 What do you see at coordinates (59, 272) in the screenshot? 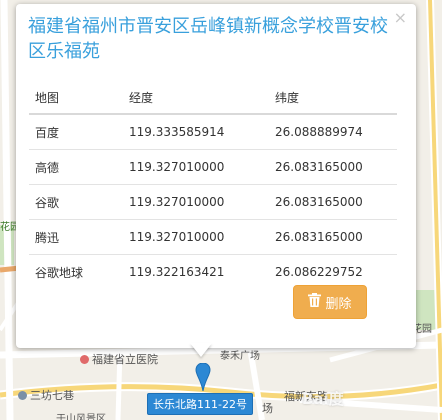
I see `map-name-cell: 谷歌地球` at bounding box center [59, 272].